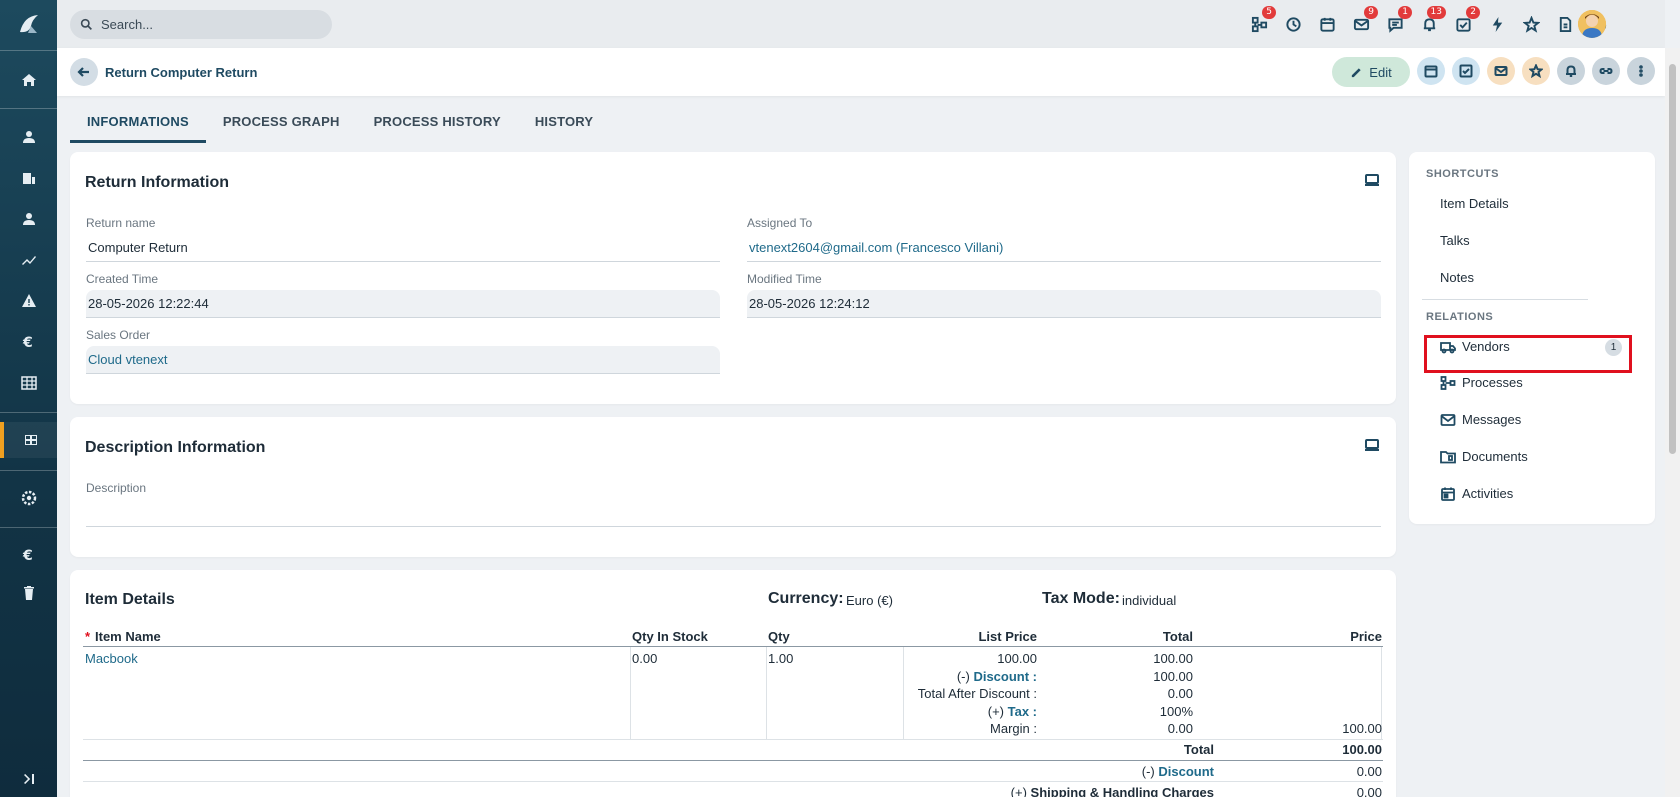 The width and height of the screenshot is (1680, 797). Describe the element at coordinates (1372, 180) in the screenshot. I see `display-mode-icon` at that location.